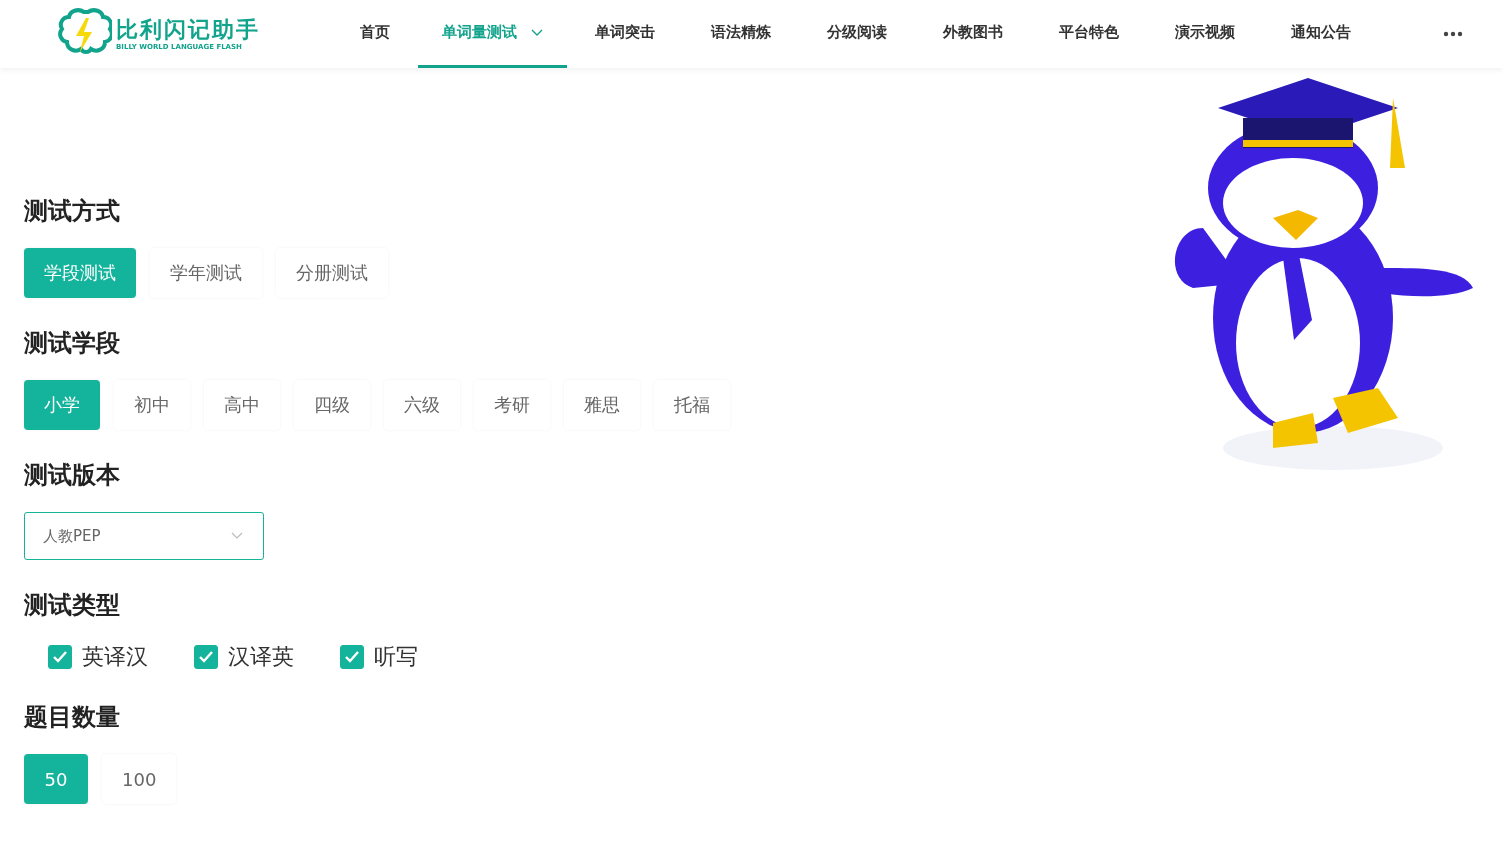  Describe the element at coordinates (375, 34) in the screenshot. I see `nav-tab: 首页` at that location.